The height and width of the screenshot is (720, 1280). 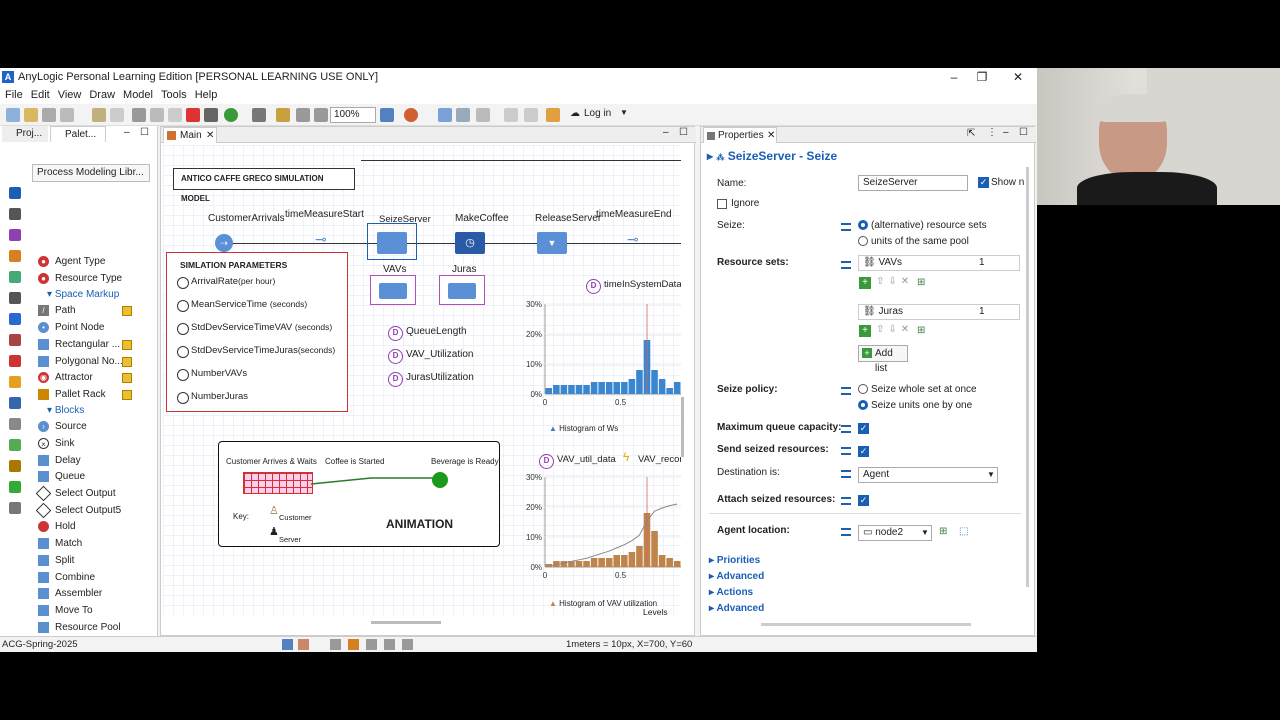 I want to click on policy-one-by-one-radio, so click(x=863, y=405).